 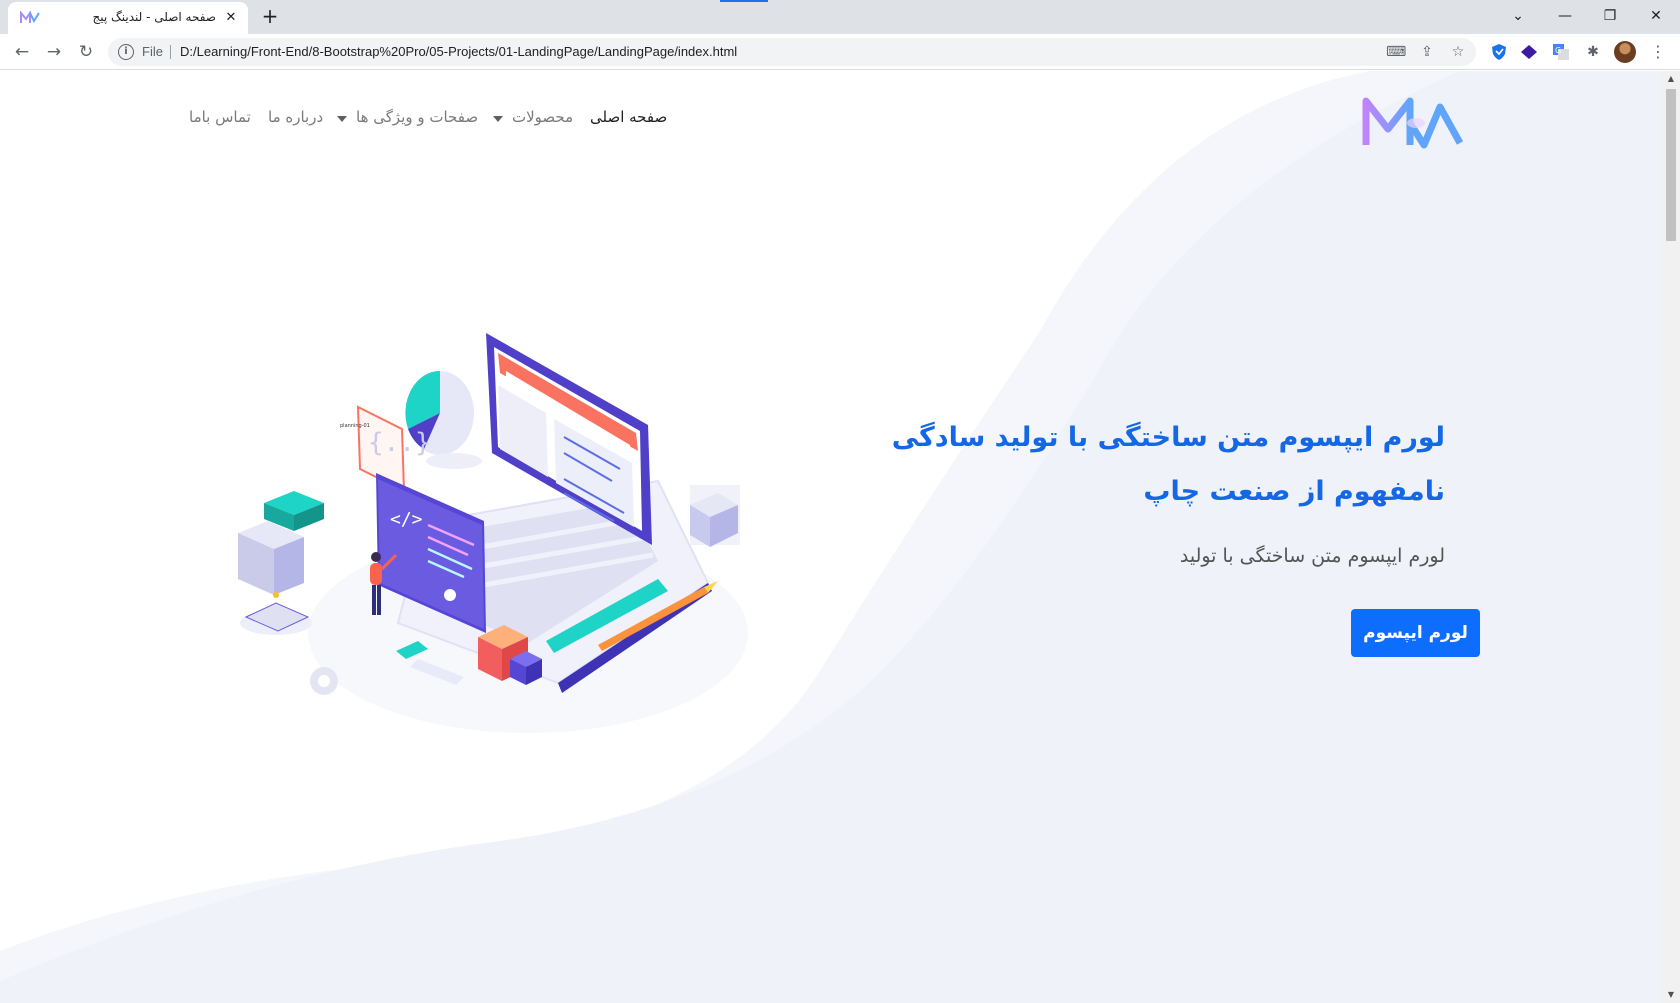 I want to click on tab-loading-indicator, so click(x=744, y=1).